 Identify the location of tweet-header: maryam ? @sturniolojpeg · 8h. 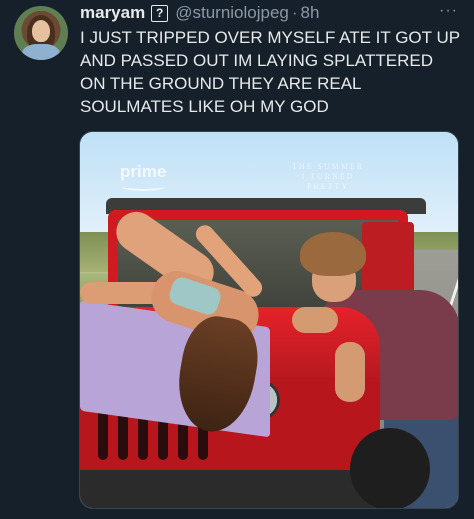
(199, 13).